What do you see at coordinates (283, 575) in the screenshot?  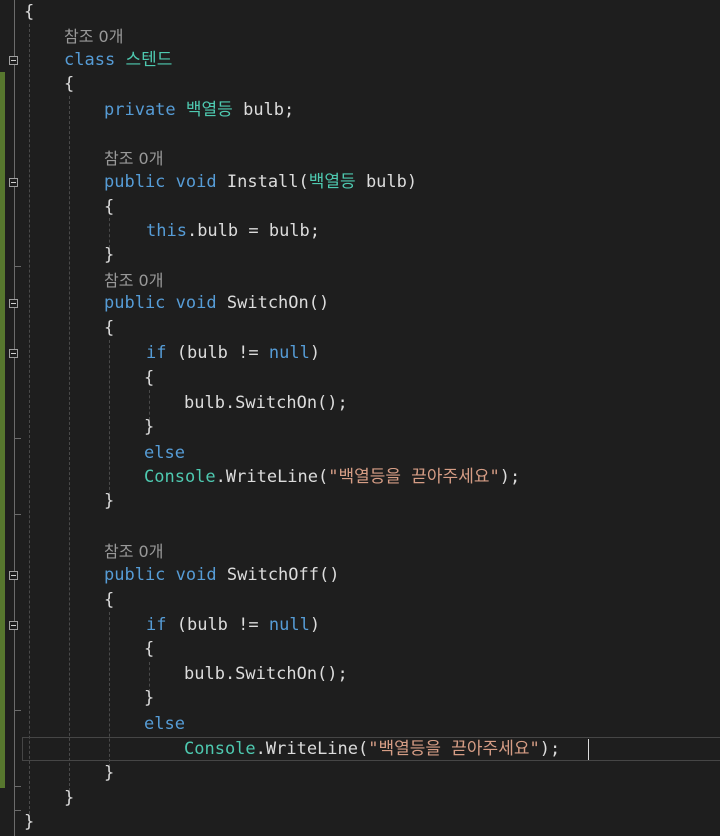 I see `method-name: SwitchOff()` at bounding box center [283, 575].